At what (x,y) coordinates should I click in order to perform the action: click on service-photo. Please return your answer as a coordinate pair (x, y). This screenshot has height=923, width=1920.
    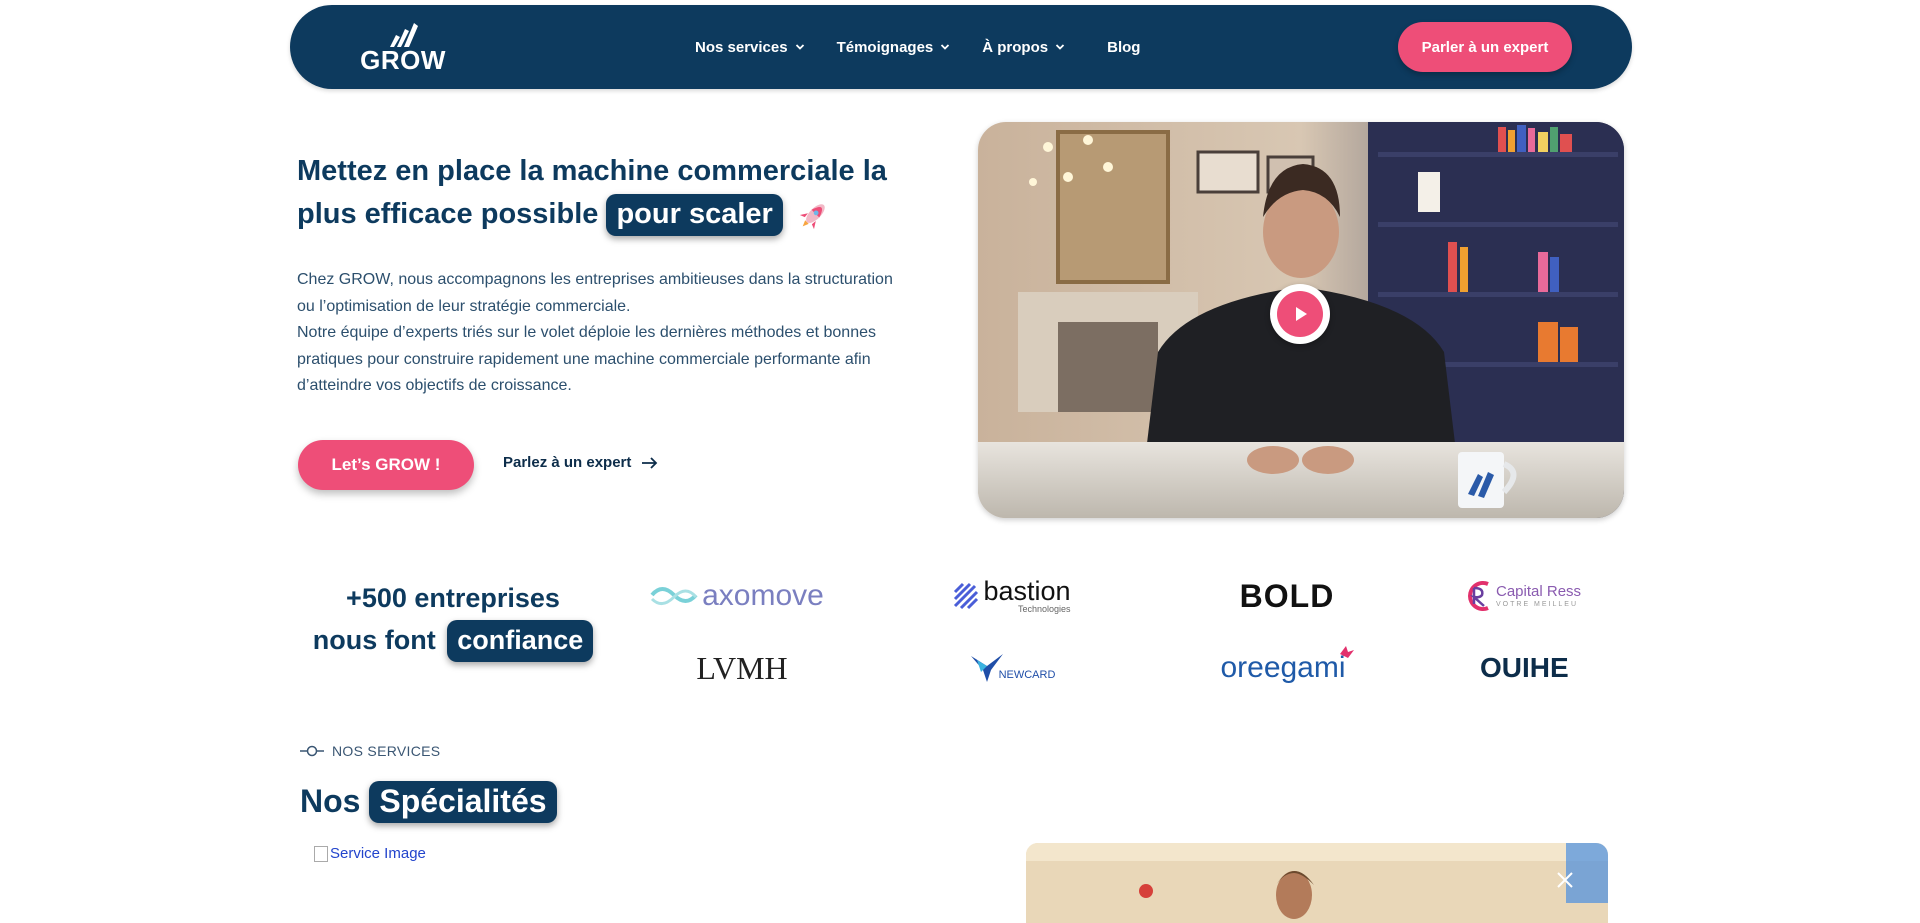
    Looking at the image, I should click on (1317, 883).